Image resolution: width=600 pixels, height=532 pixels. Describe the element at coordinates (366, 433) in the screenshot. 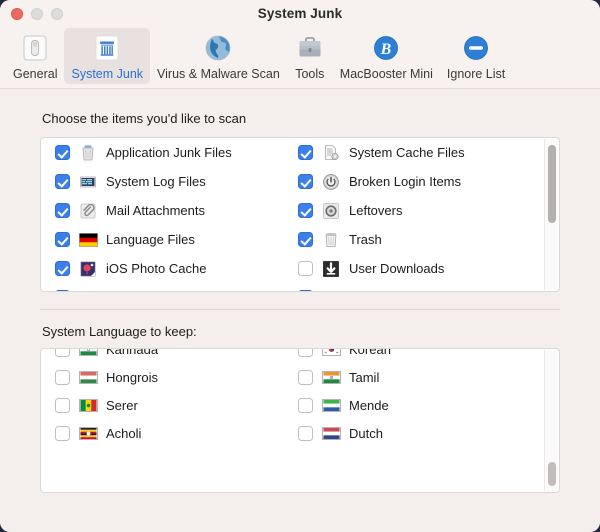

I see `list-item-label: Dutch` at that location.